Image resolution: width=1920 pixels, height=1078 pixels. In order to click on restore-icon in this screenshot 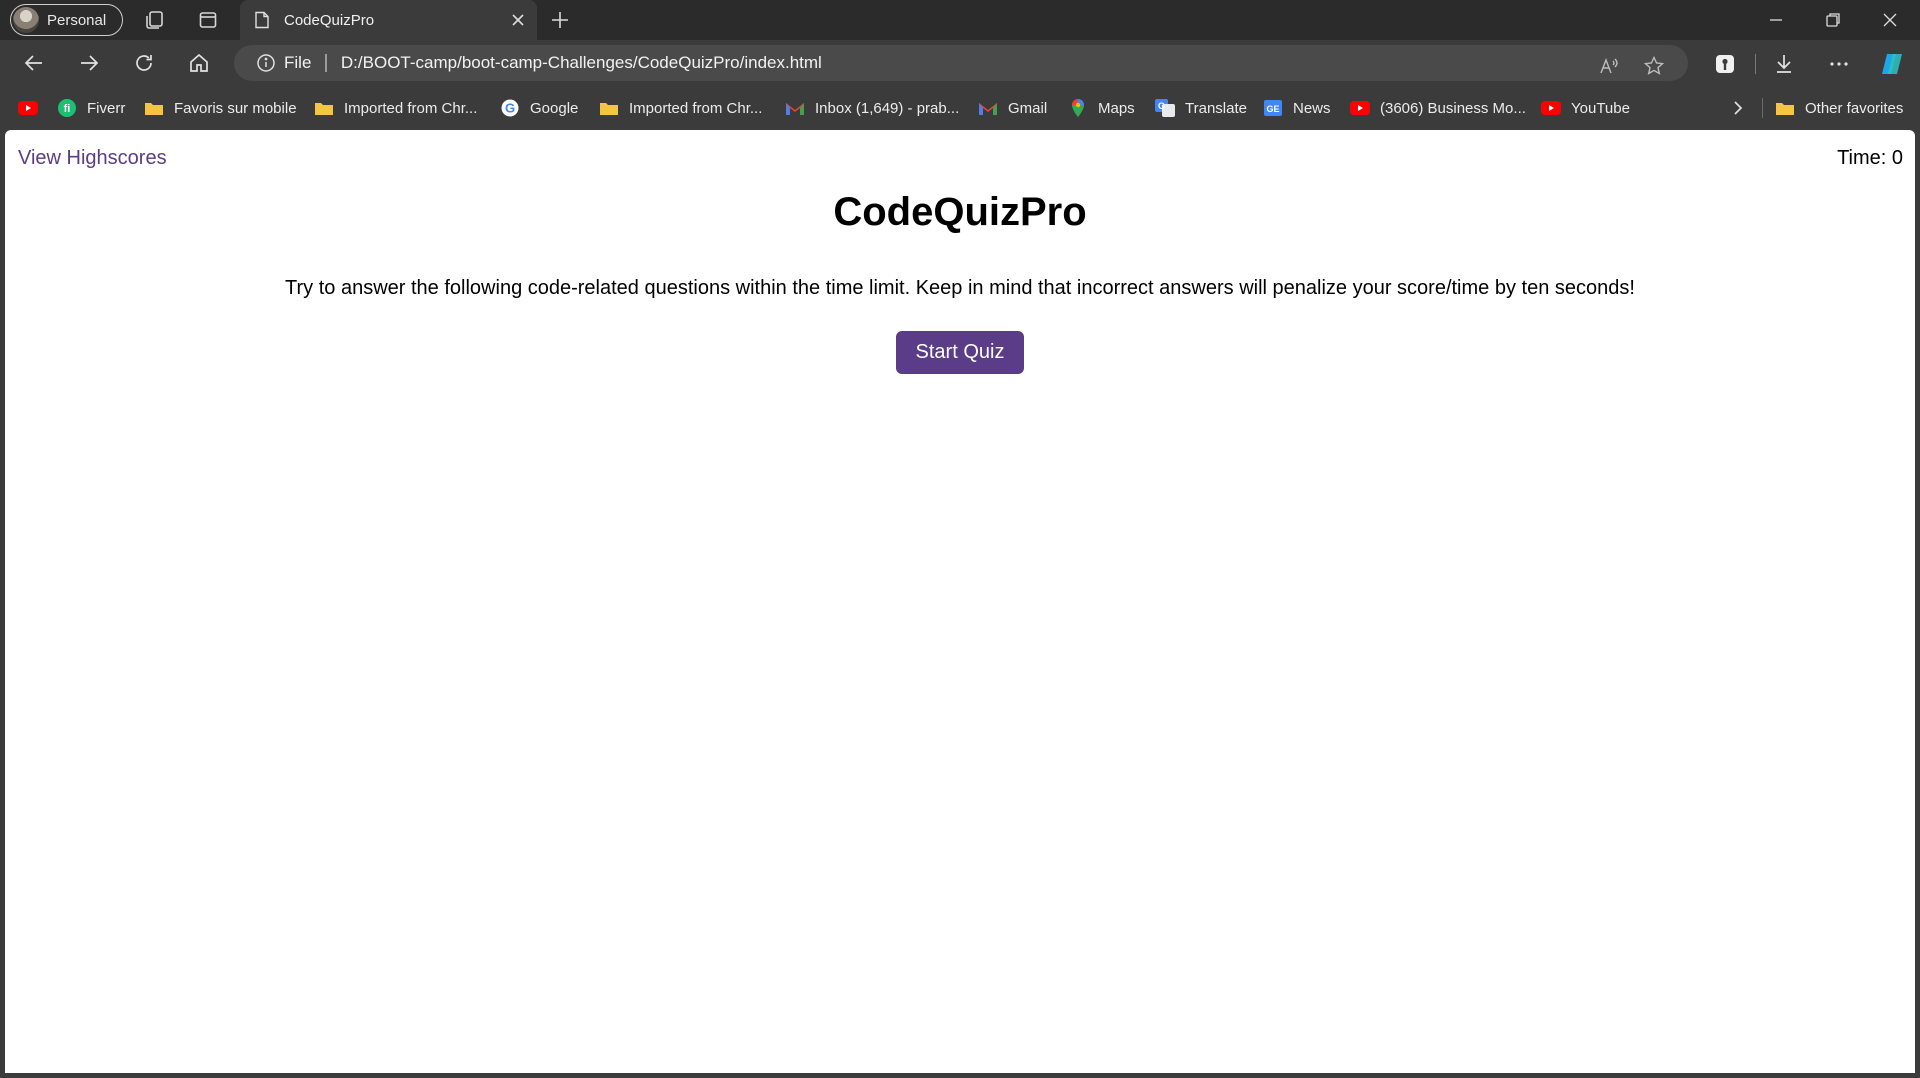, I will do `click(1833, 20)`.